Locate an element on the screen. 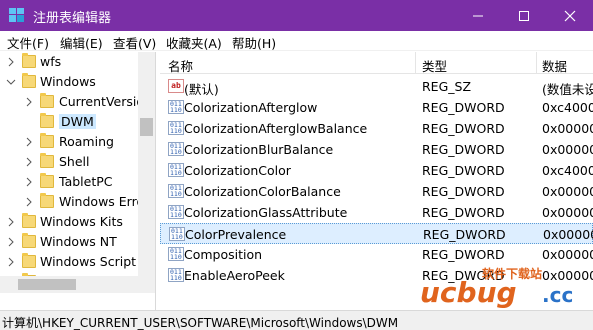 This screenshot has width=593, height=330. value-name: ColorizationColor is located at coordinates (237, 170).